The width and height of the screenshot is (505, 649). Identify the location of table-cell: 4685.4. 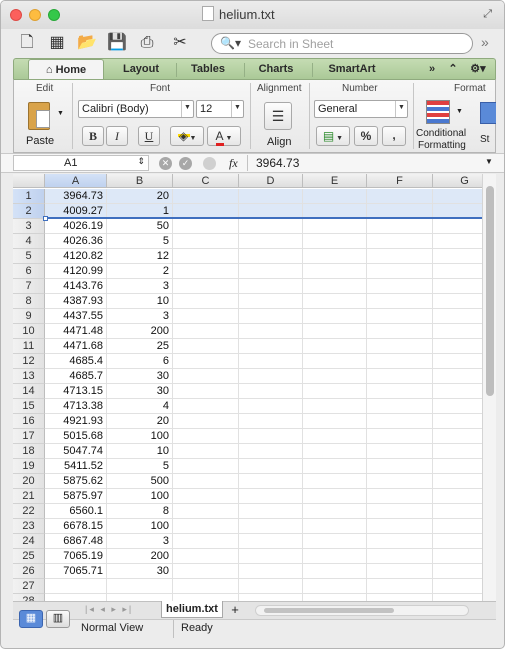
(76, 361).